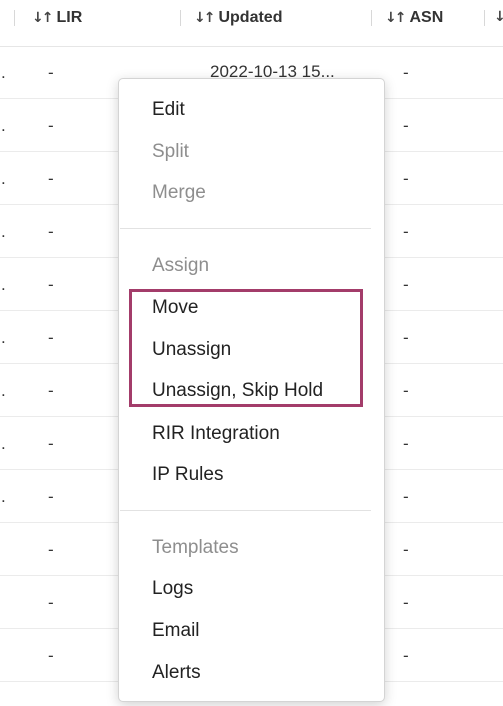 The image size is (503, 706). What do you see at coordinates (179, 192) in the screenshot?
I see `menu-item-merge: Merge` at bounding box center [179, 192].